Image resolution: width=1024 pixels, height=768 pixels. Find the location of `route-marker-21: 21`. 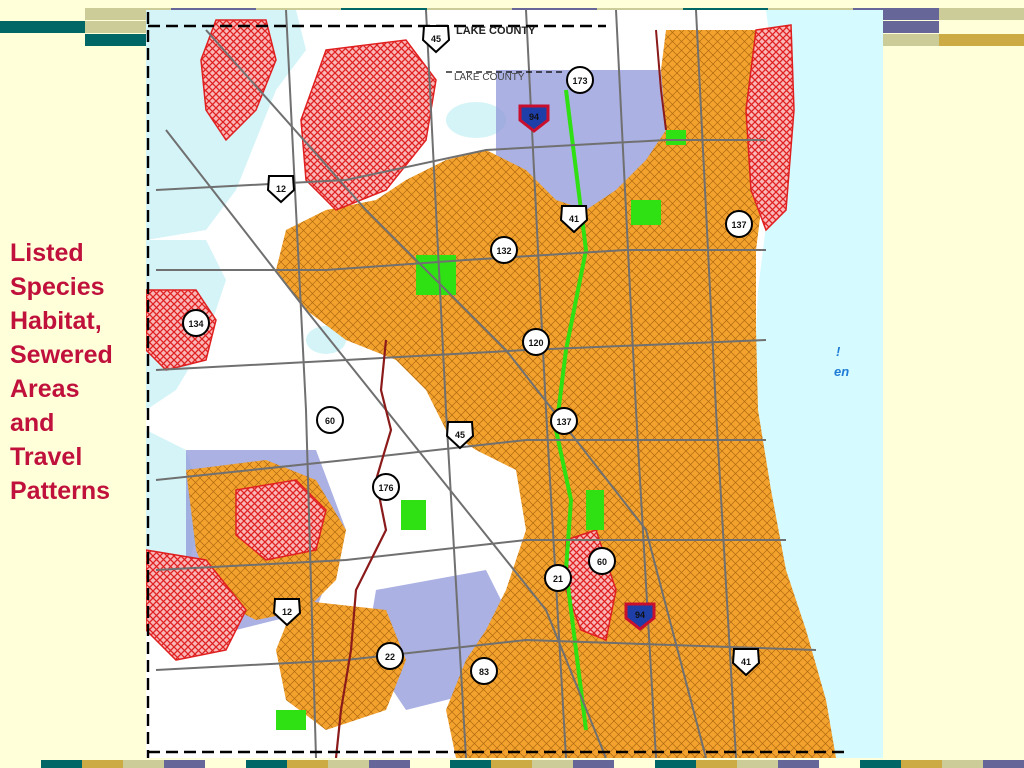

route-marker-21: 21 is located at coordinates (558, 578).